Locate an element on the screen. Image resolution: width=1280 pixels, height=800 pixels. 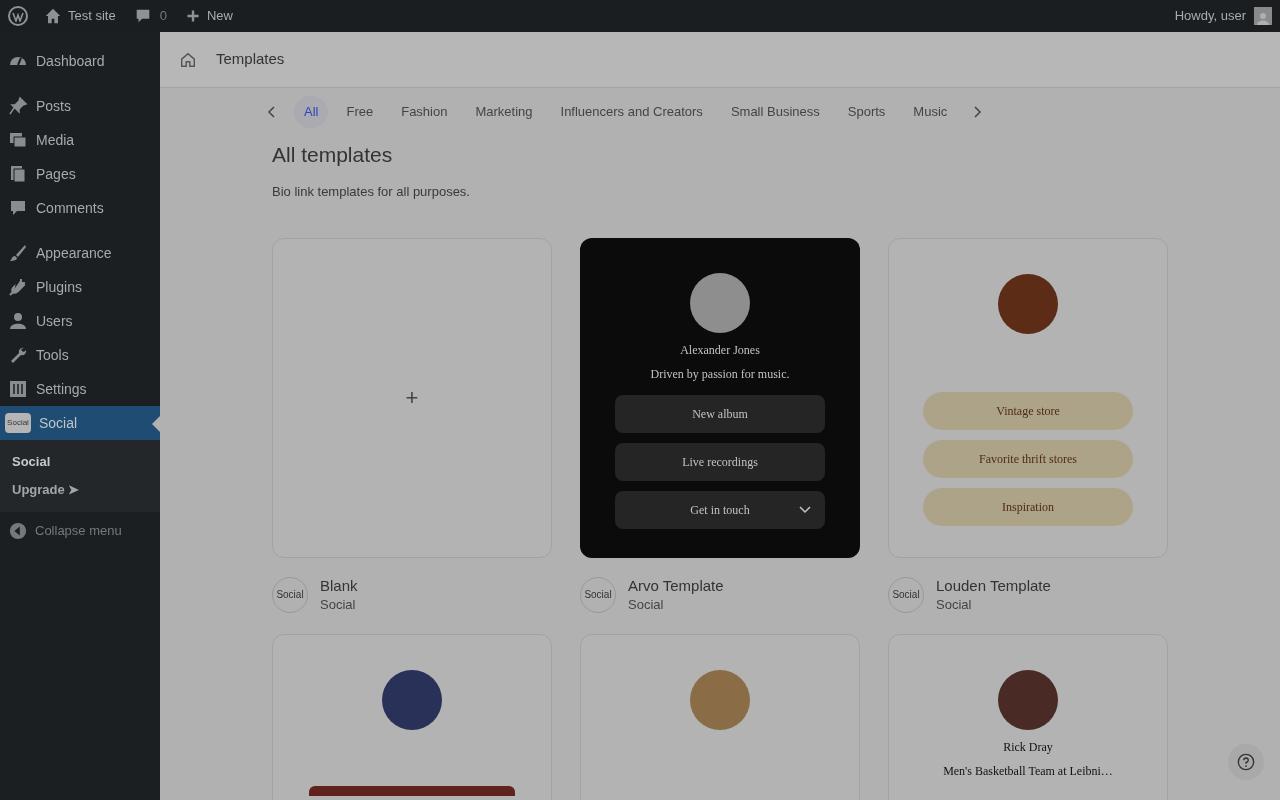
sidebar-item: Settings is located at coordinates (80, 389).